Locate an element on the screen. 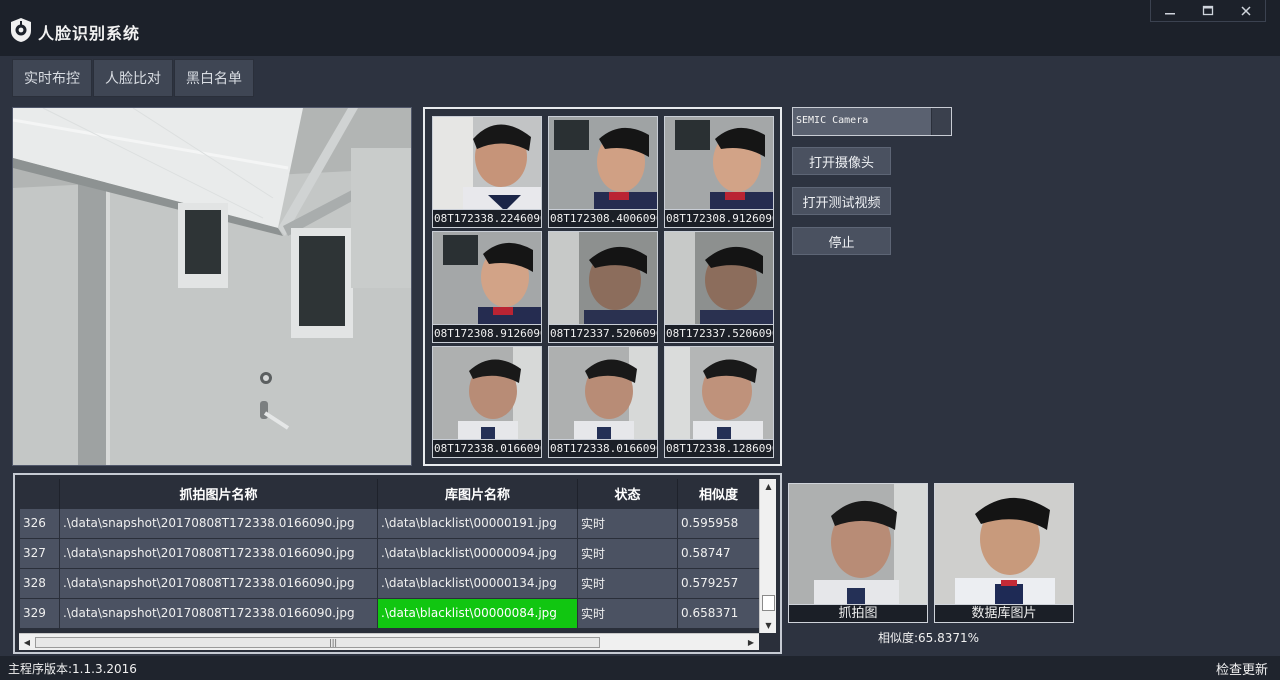 This screenshot has width=1280, height=680. face-thumbnail: 08T172338.12860908 is located at coordinates (719, 402).